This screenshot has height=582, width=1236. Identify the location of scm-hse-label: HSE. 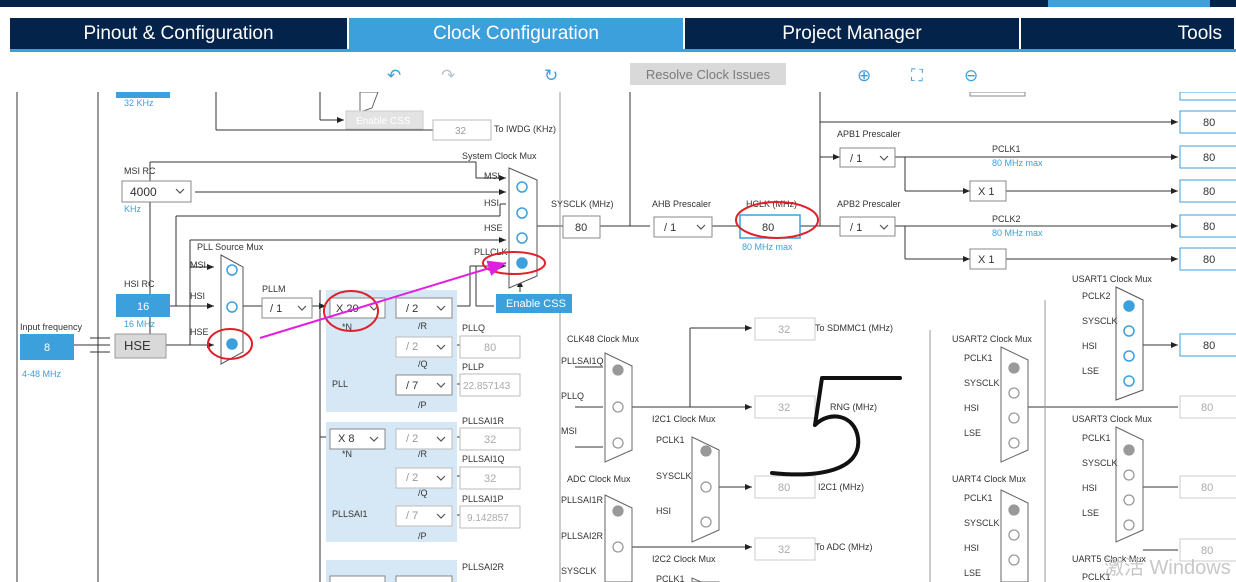
(493, 228).